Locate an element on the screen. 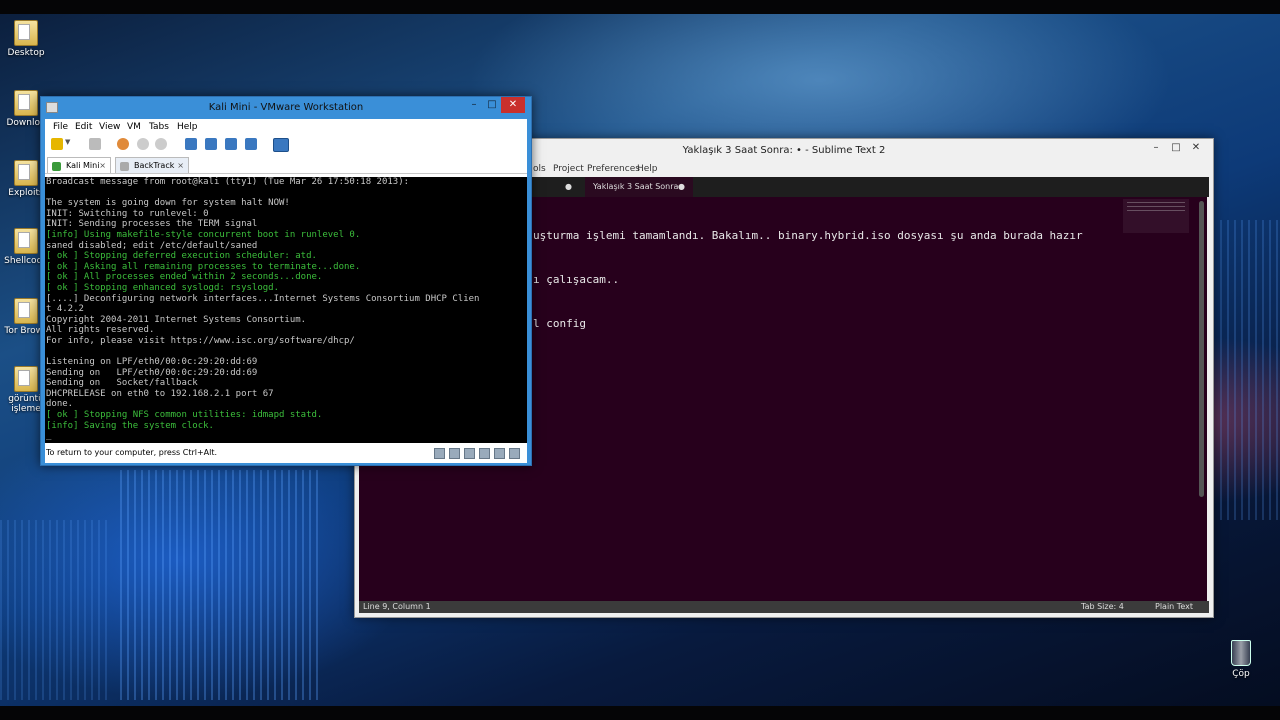 The height and width of the screenshot is (720, 1280). device-status-icons is located at coordinates (477, 453).